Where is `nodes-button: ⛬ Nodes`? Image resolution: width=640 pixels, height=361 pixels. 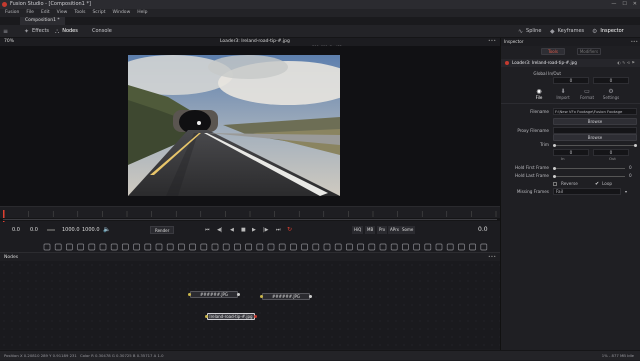
nodes-button: ⛬ Nodes is located at coordinates (66, 31).